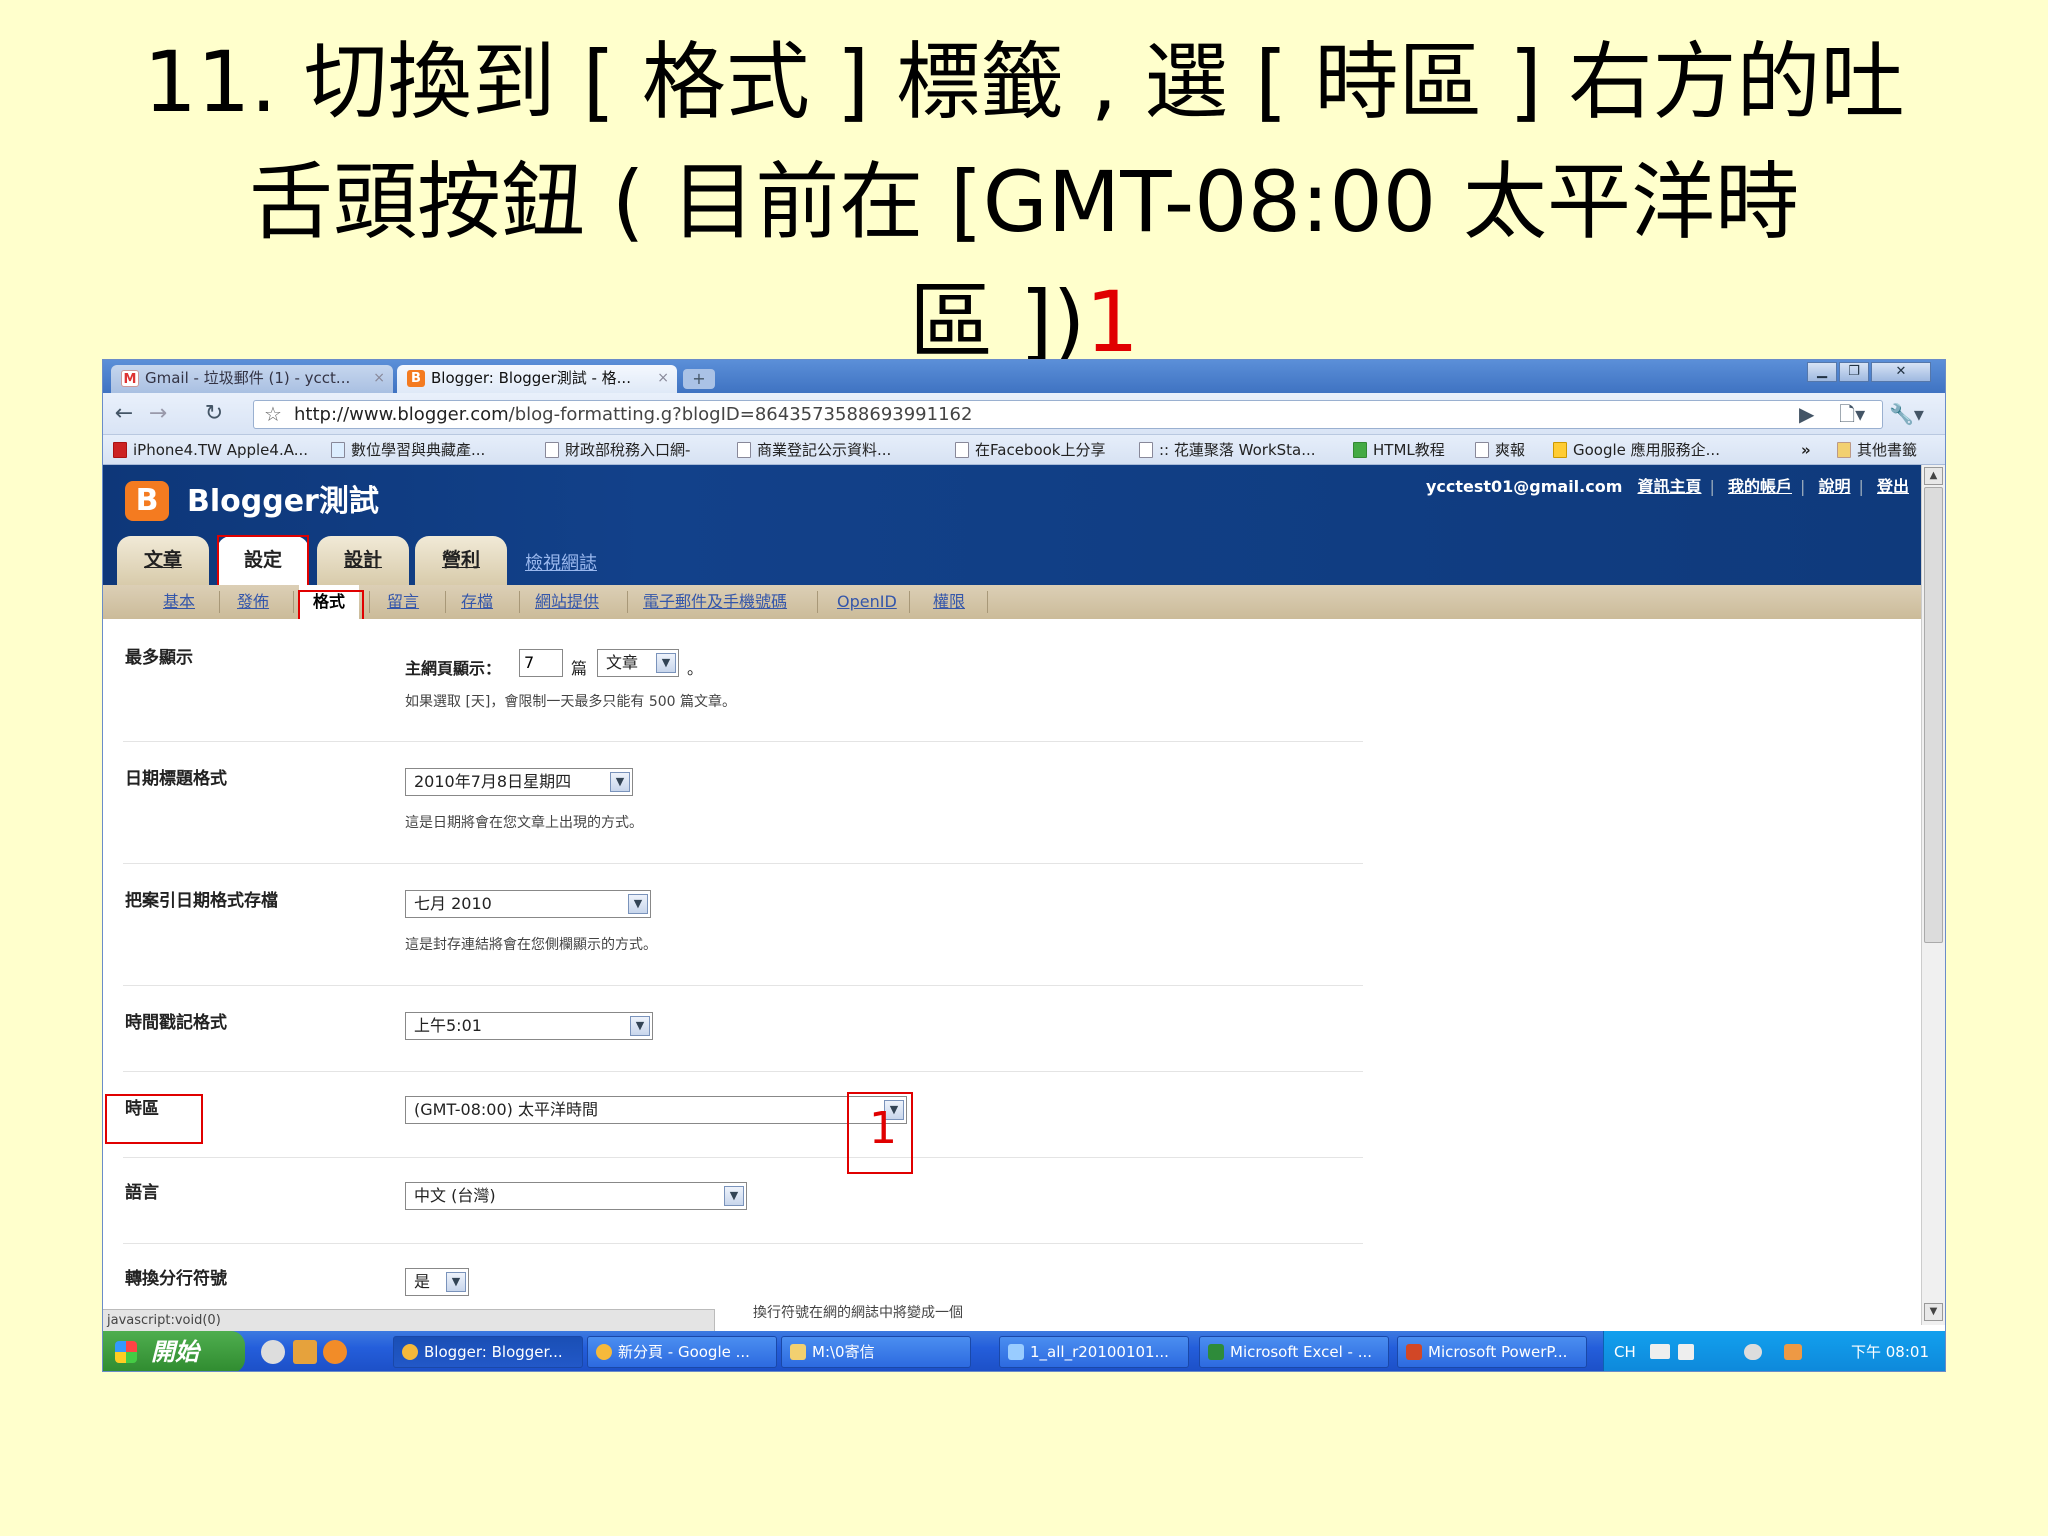 This screenshot has width=2048, height=1536. Describe the element at coordinates (477, 602) in the screenshot. I see `subtab-archiving: 存檔` at that location.